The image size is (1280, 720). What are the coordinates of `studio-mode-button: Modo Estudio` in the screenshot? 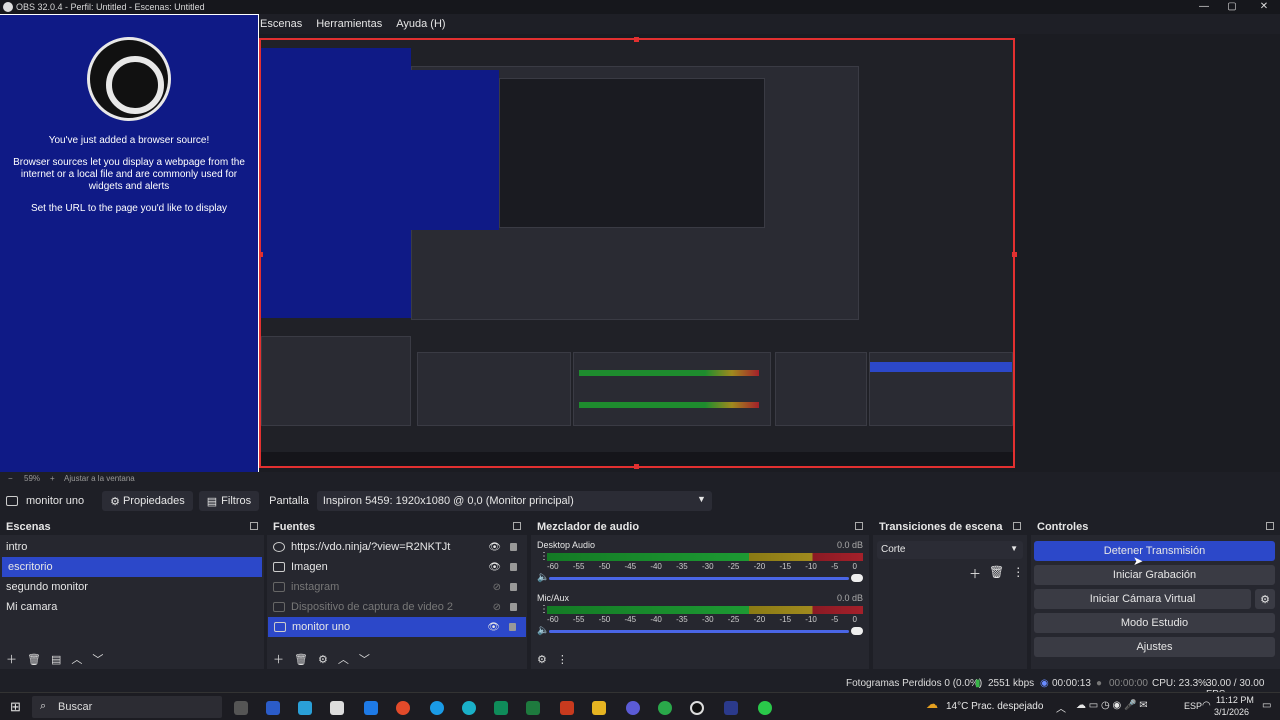 It's located at (1154, 623).